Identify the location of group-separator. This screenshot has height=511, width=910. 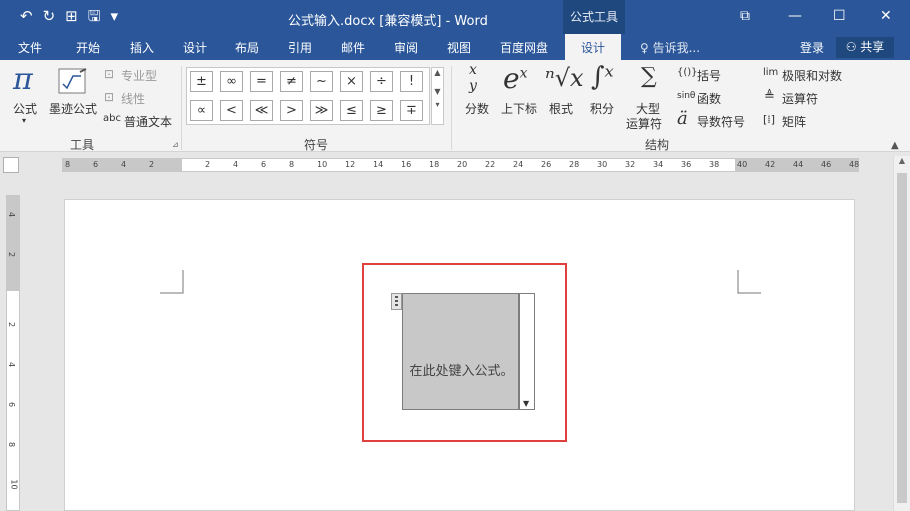
(181, 108).